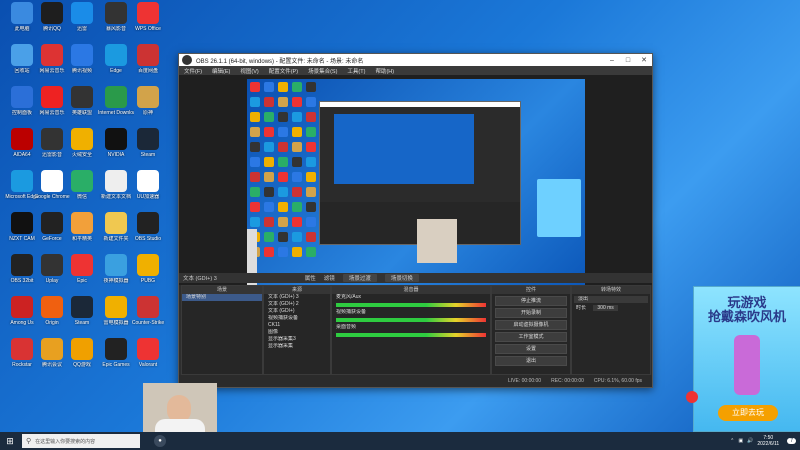 This screenshot has height=450, width=800. Describe the element at coordinates (148, 190) in the screenshot. I see `desktop-icon: UU加速器` at that location.